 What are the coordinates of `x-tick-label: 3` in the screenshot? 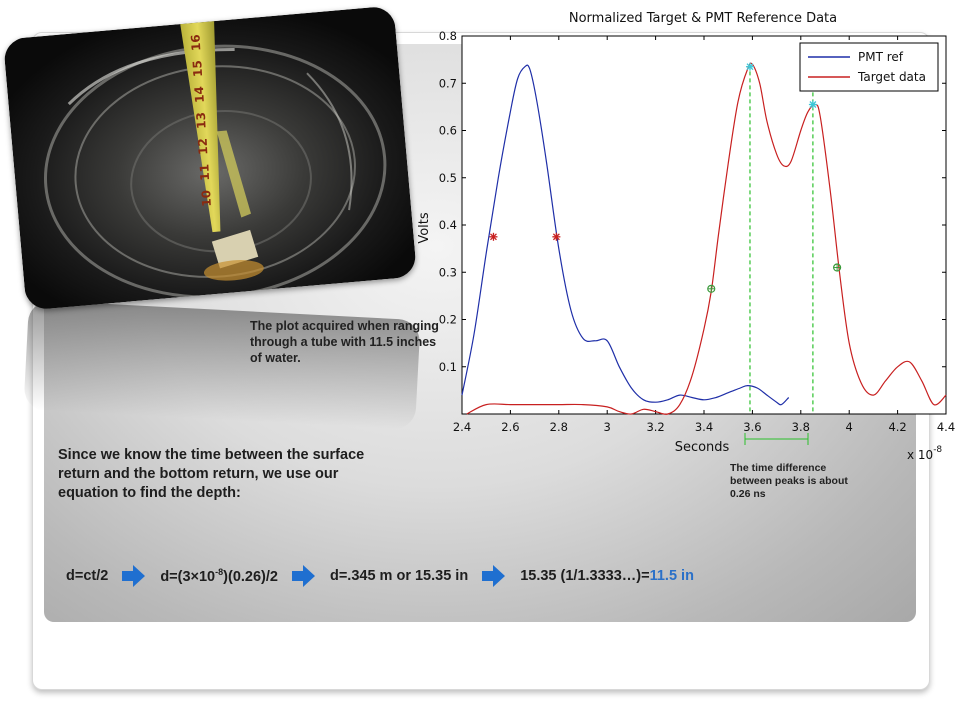 It's located at (607, 427).